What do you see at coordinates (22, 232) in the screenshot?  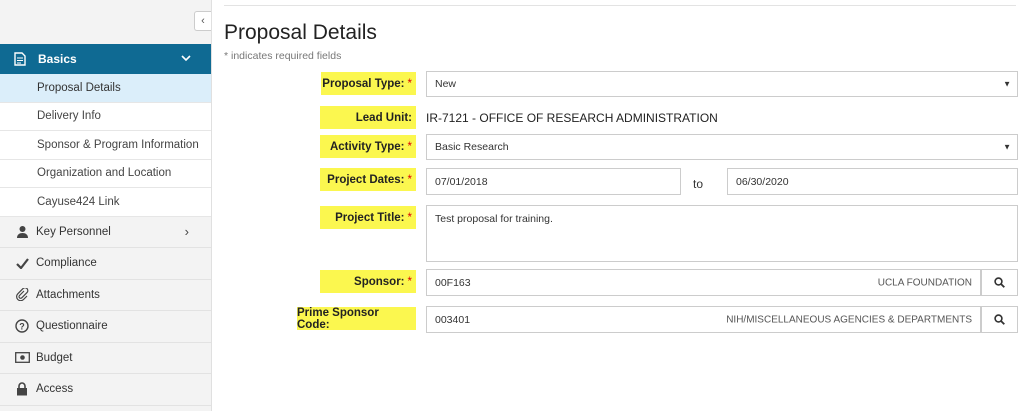 I see `person-icon` at bounding box center [22, 232].